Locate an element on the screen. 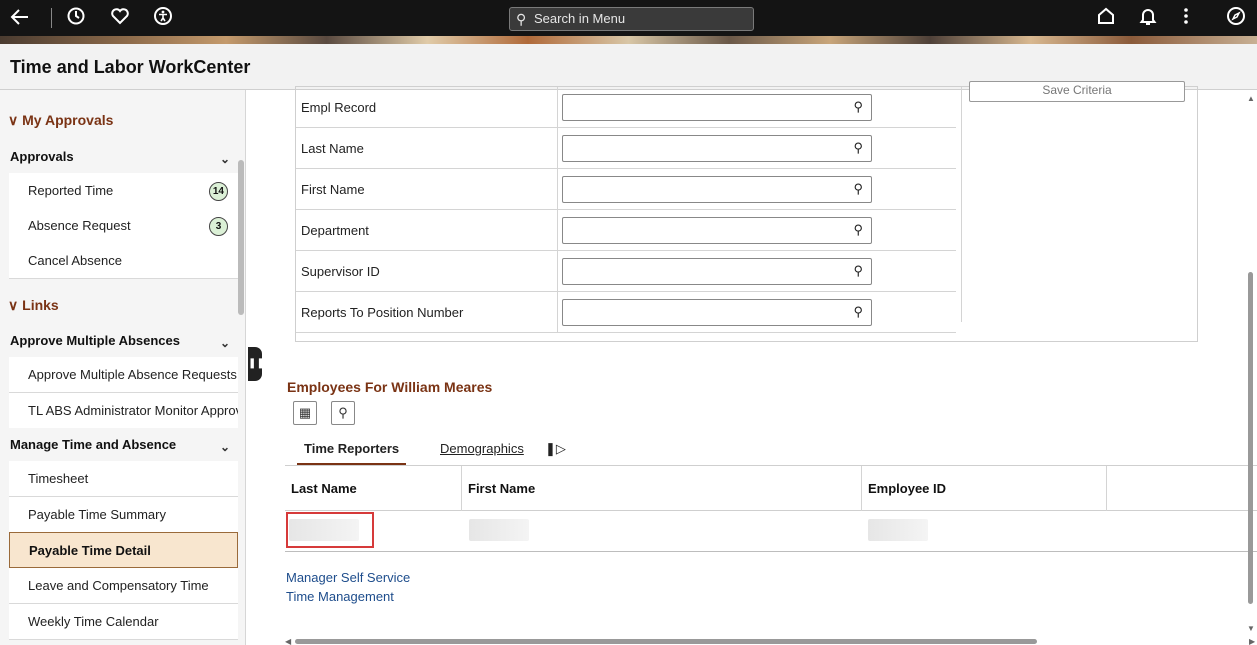  sidebar-item-label: Timesheet is located at coordinates (58, 478).